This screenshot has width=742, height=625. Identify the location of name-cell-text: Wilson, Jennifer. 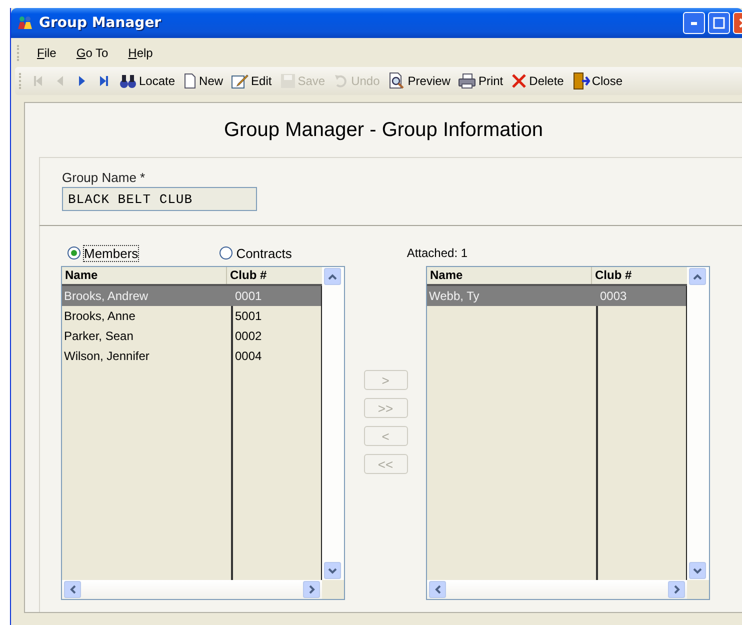
(106, 356).